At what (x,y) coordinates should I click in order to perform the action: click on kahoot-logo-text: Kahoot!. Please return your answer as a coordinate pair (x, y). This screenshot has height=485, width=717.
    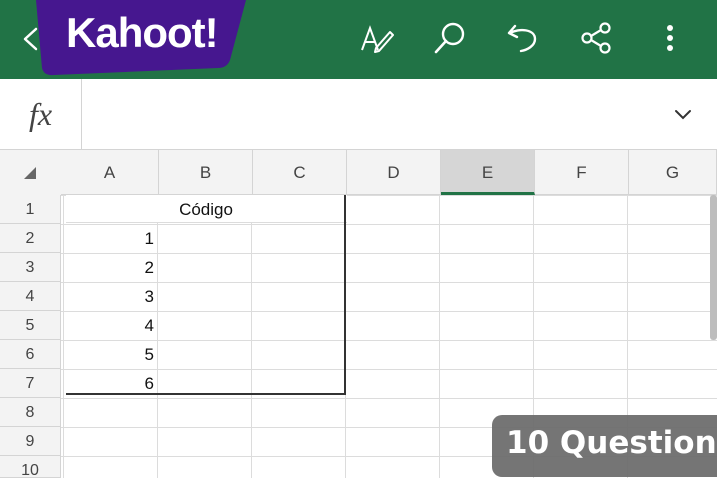
    Looking at the image, I should click on (142, 32).